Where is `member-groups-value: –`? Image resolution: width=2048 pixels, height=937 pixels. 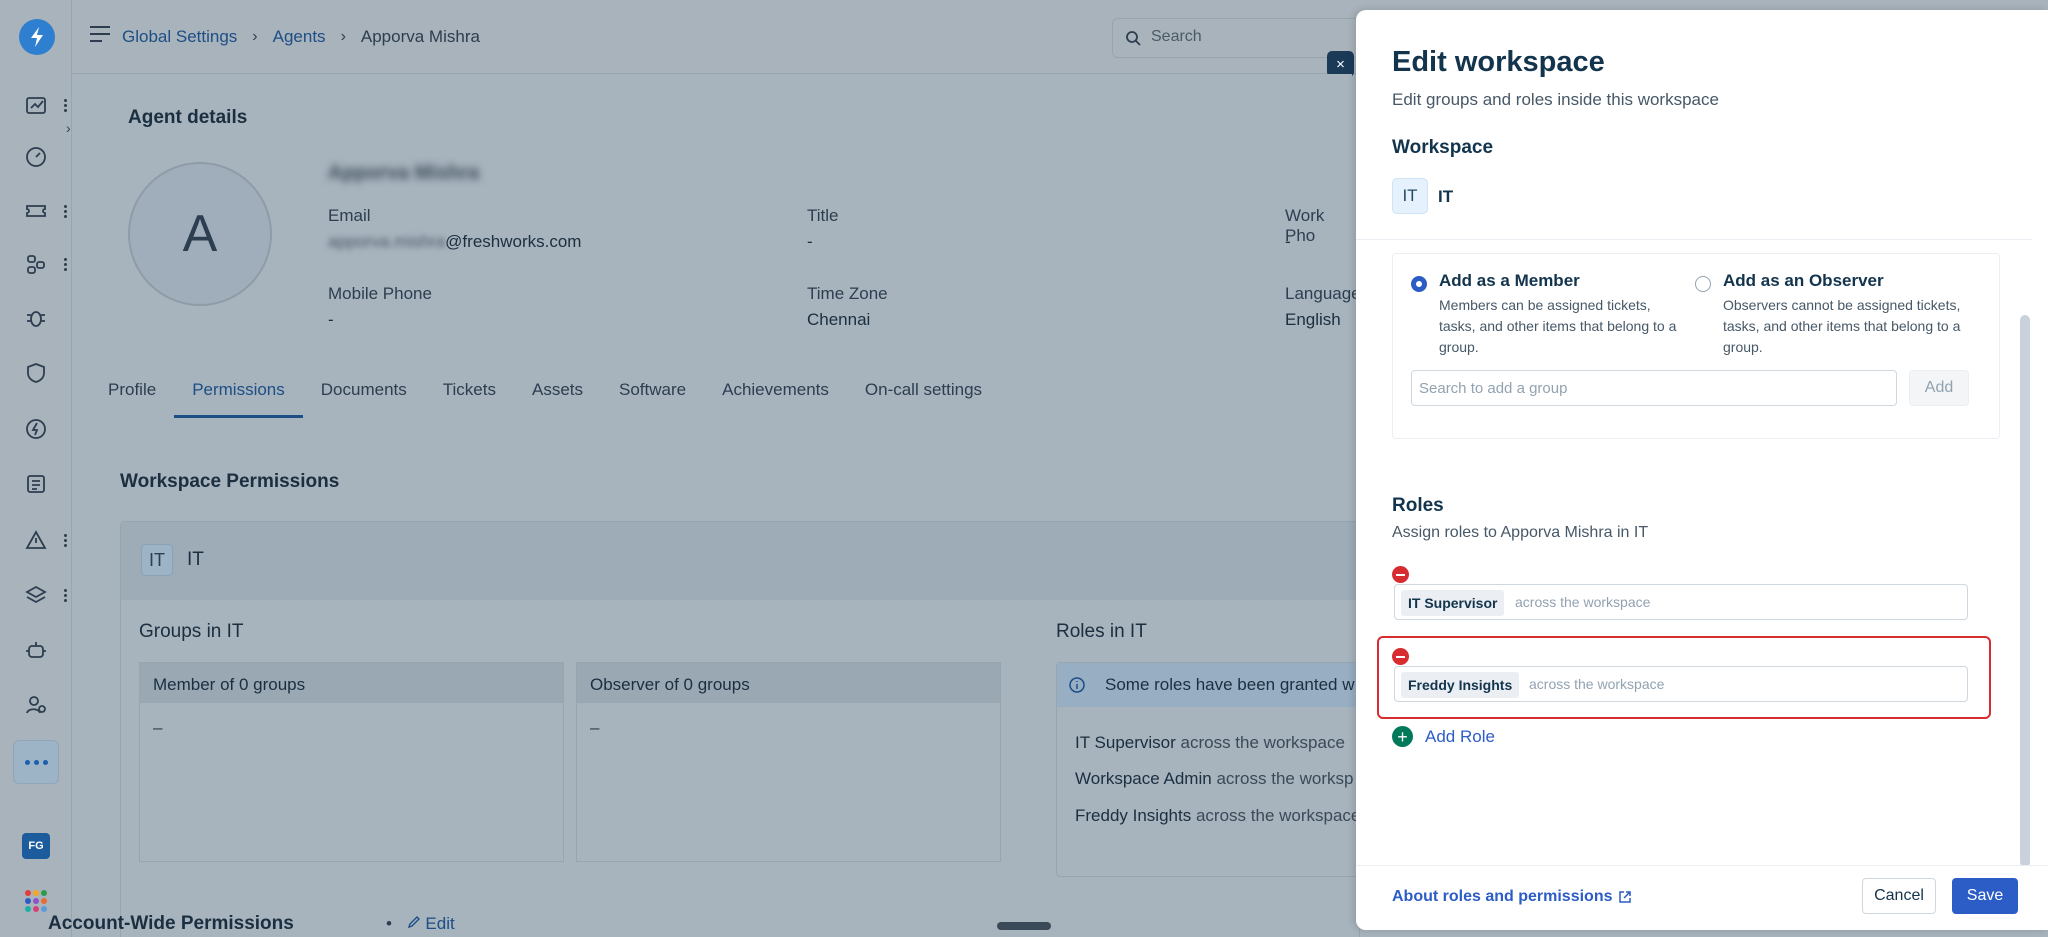 member-groups-value: – is located at coordinates (158, 727).